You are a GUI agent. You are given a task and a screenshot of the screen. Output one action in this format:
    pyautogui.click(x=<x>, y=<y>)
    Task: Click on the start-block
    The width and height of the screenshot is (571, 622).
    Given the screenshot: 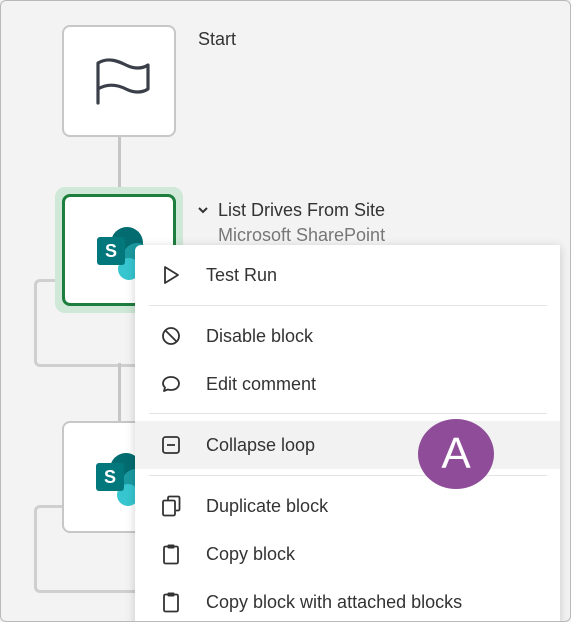 What is the action you would take?
    pyautogui.click(x=119, y=81)
    